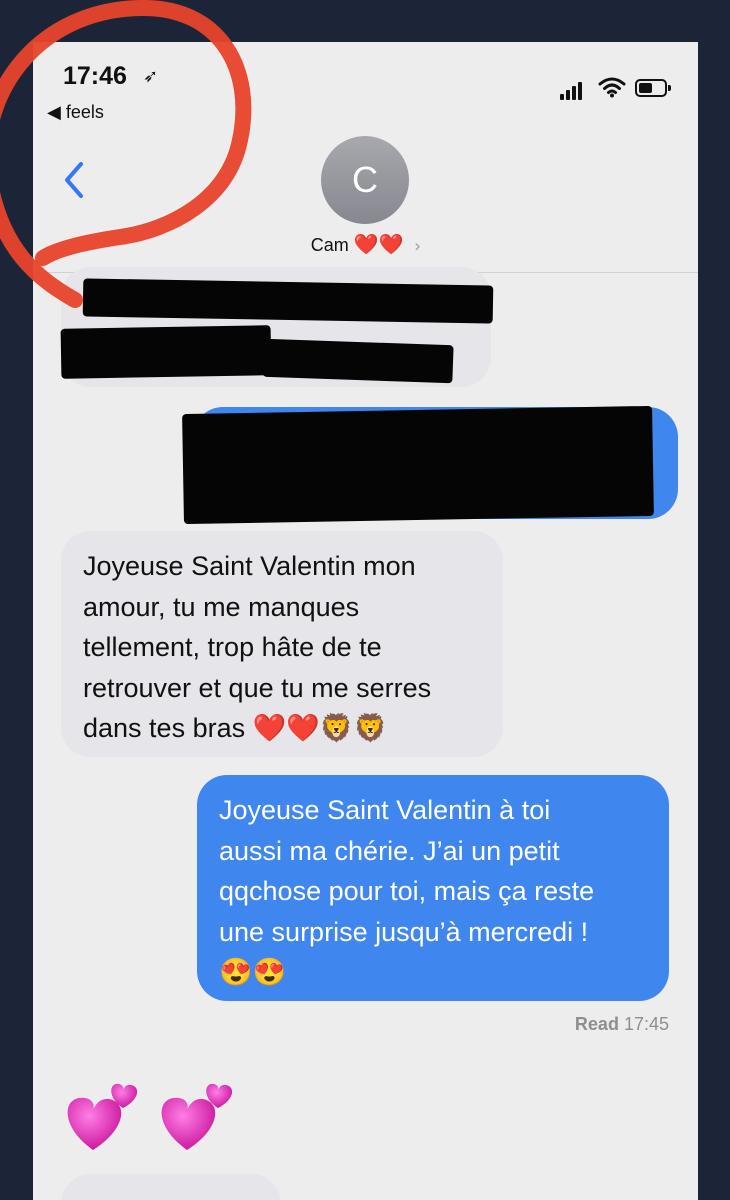 Image resolution: width=730 pixels, height=1200 pixels. I want to click on contact-name-button: Cam ❤️❤️ ›, so click(365, 244).